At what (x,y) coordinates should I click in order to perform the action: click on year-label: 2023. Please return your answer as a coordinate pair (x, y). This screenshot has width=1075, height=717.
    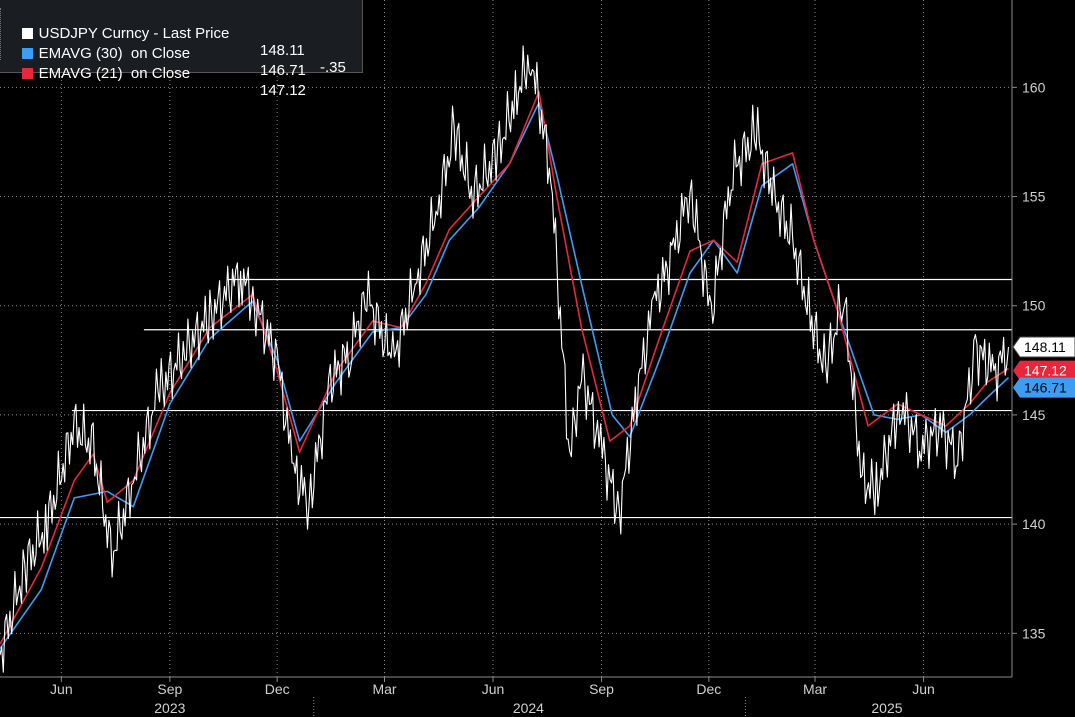
    Looking at the image, I should click on (169, 708).